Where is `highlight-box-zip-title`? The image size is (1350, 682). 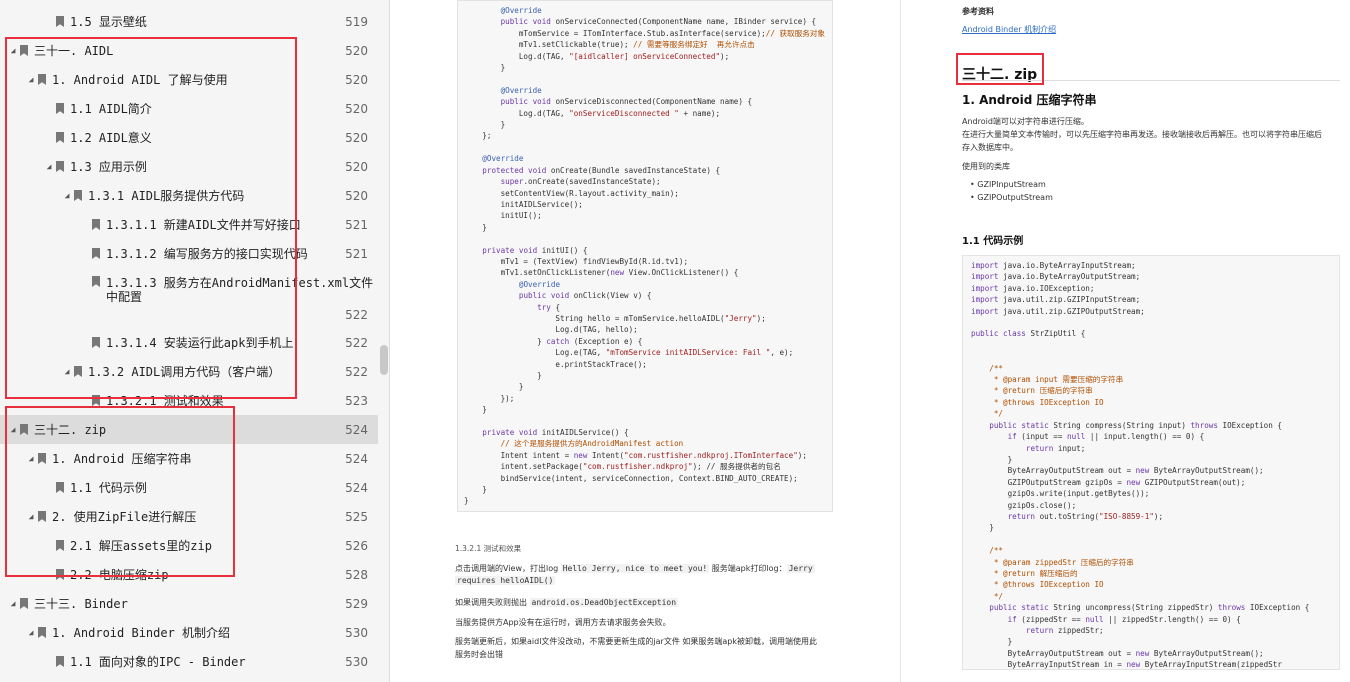 highlight-box-zip-title is located at coordinates (1000, 69).